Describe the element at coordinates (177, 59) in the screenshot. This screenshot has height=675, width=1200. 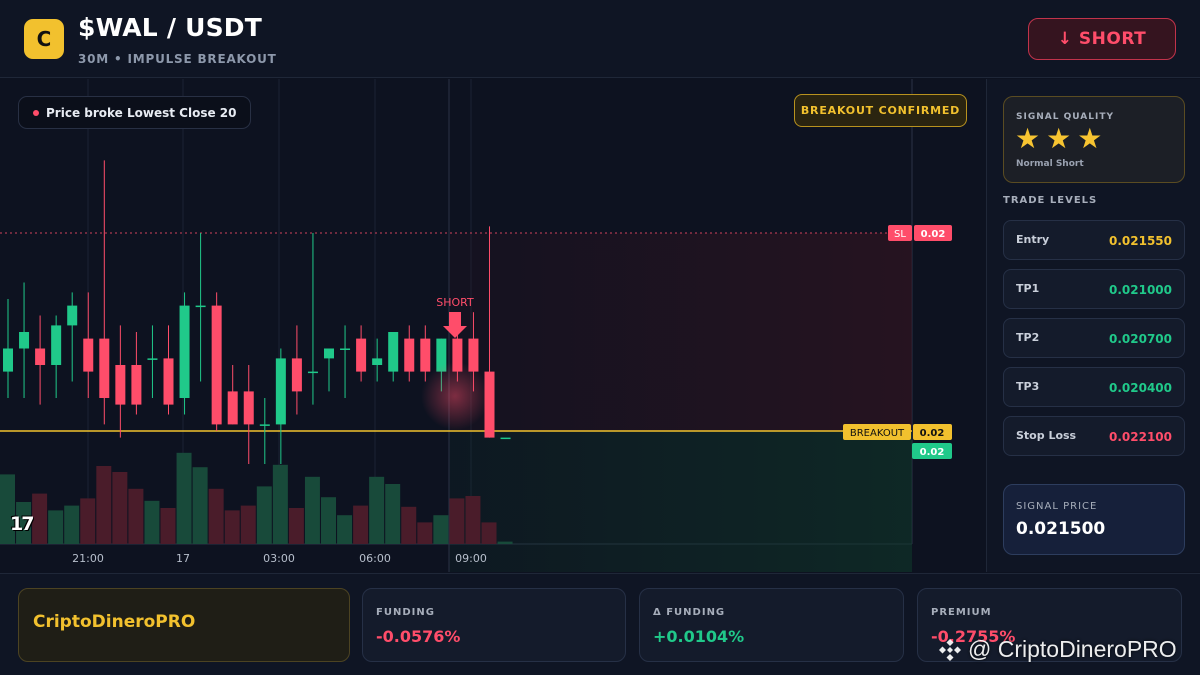
I see `pair-subtitle: 30M • IMPULSE BREAKOUT` at that location.